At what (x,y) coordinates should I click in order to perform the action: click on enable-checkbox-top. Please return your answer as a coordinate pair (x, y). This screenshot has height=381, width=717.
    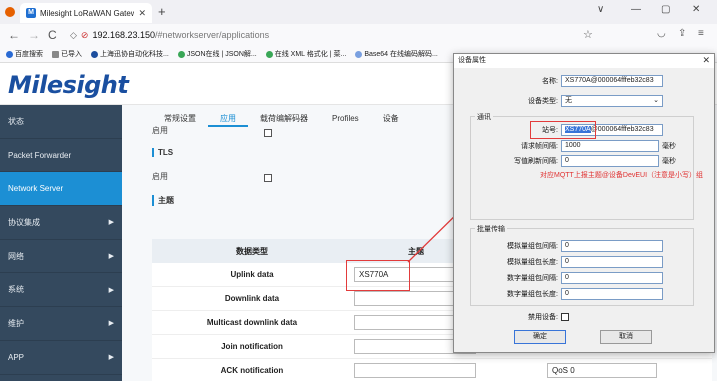
    Looking at the image, I should click on (268, 133).